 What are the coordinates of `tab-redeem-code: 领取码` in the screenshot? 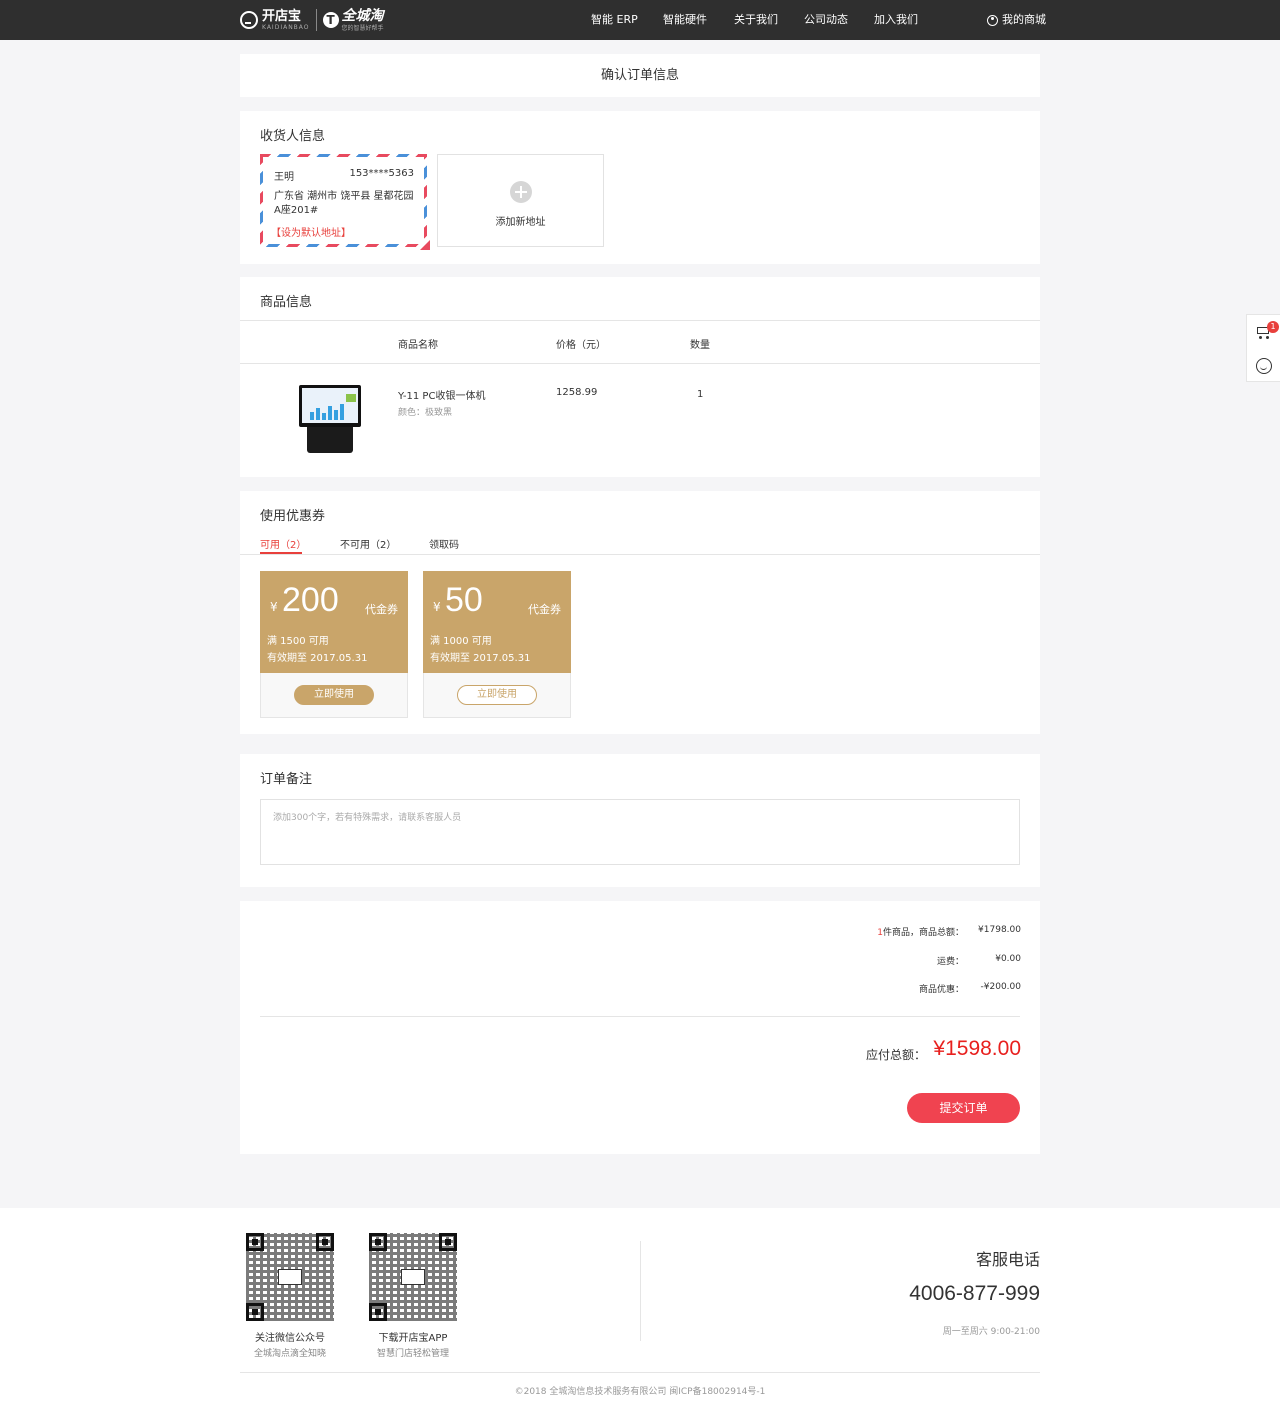 It's located at (444, 543).